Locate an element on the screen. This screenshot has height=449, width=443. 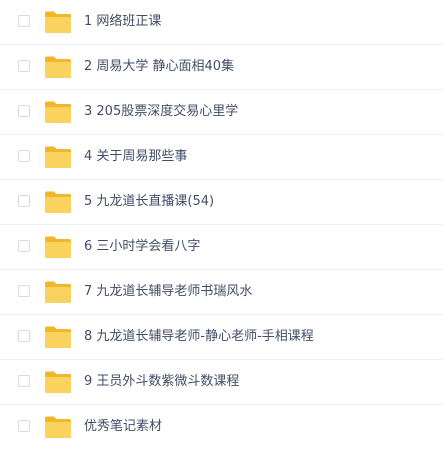
file-row: 3 205股票深度交易心里学 is located at coordinates (221, 112).